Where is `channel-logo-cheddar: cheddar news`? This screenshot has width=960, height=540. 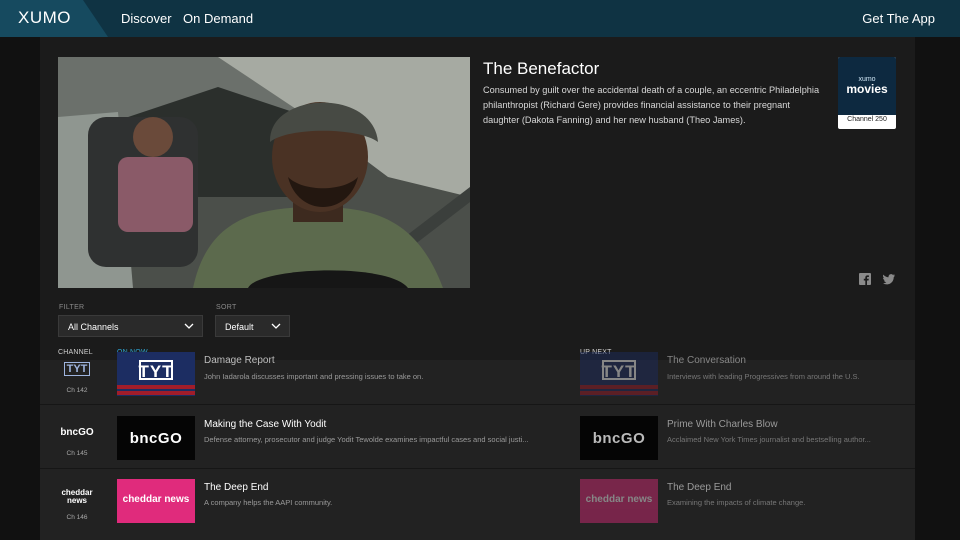 channel-logo-cheddar: cheddar news is located at coordinates (77, 497).